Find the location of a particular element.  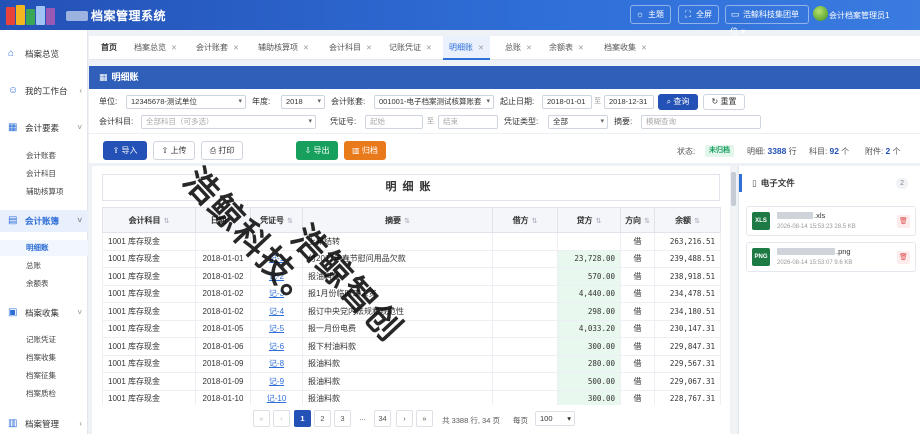

file-name: .xls is located at coordinates (801, 215).